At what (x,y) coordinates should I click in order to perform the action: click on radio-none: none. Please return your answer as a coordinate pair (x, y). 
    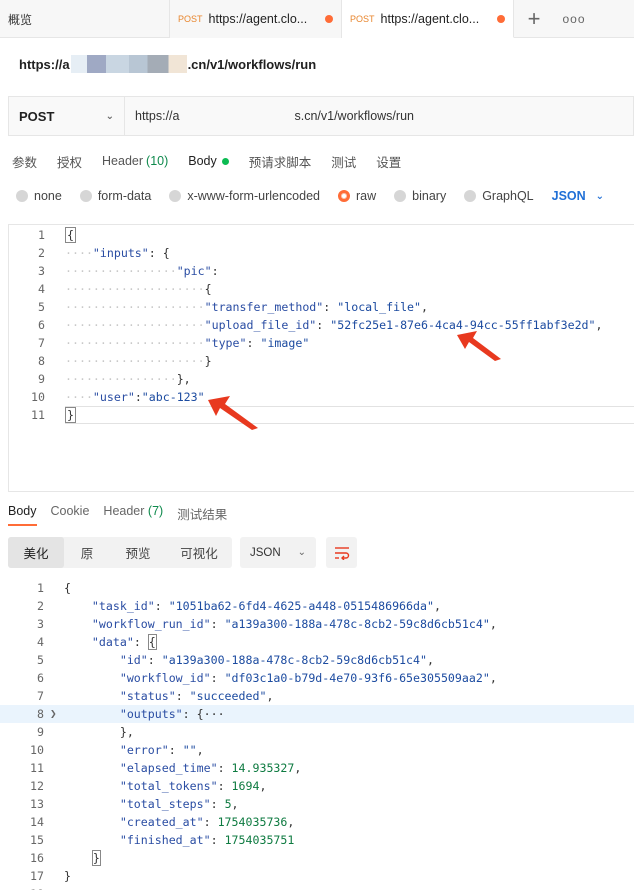
    Looking at the image, I should click on (39, 196).